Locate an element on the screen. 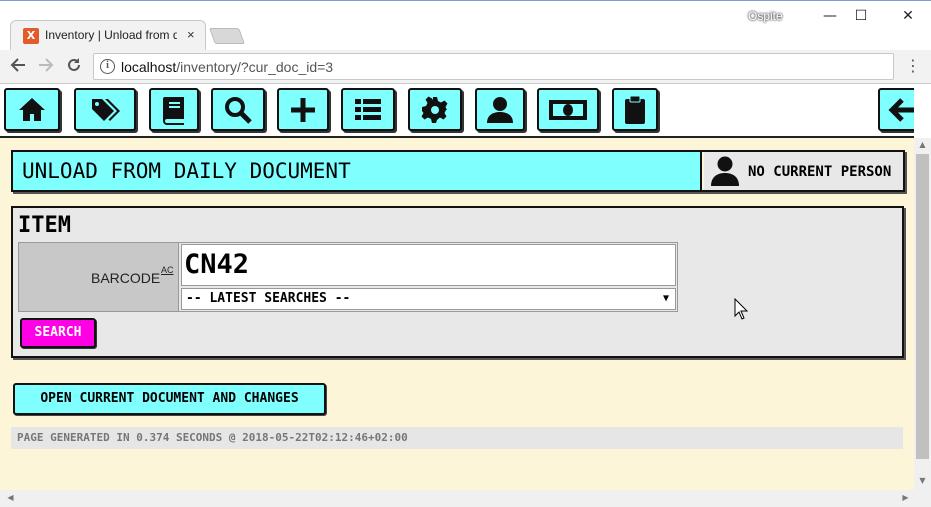 The height and width of the screenshot is (507, 931). home-icon is located at coordinates (32, 109).